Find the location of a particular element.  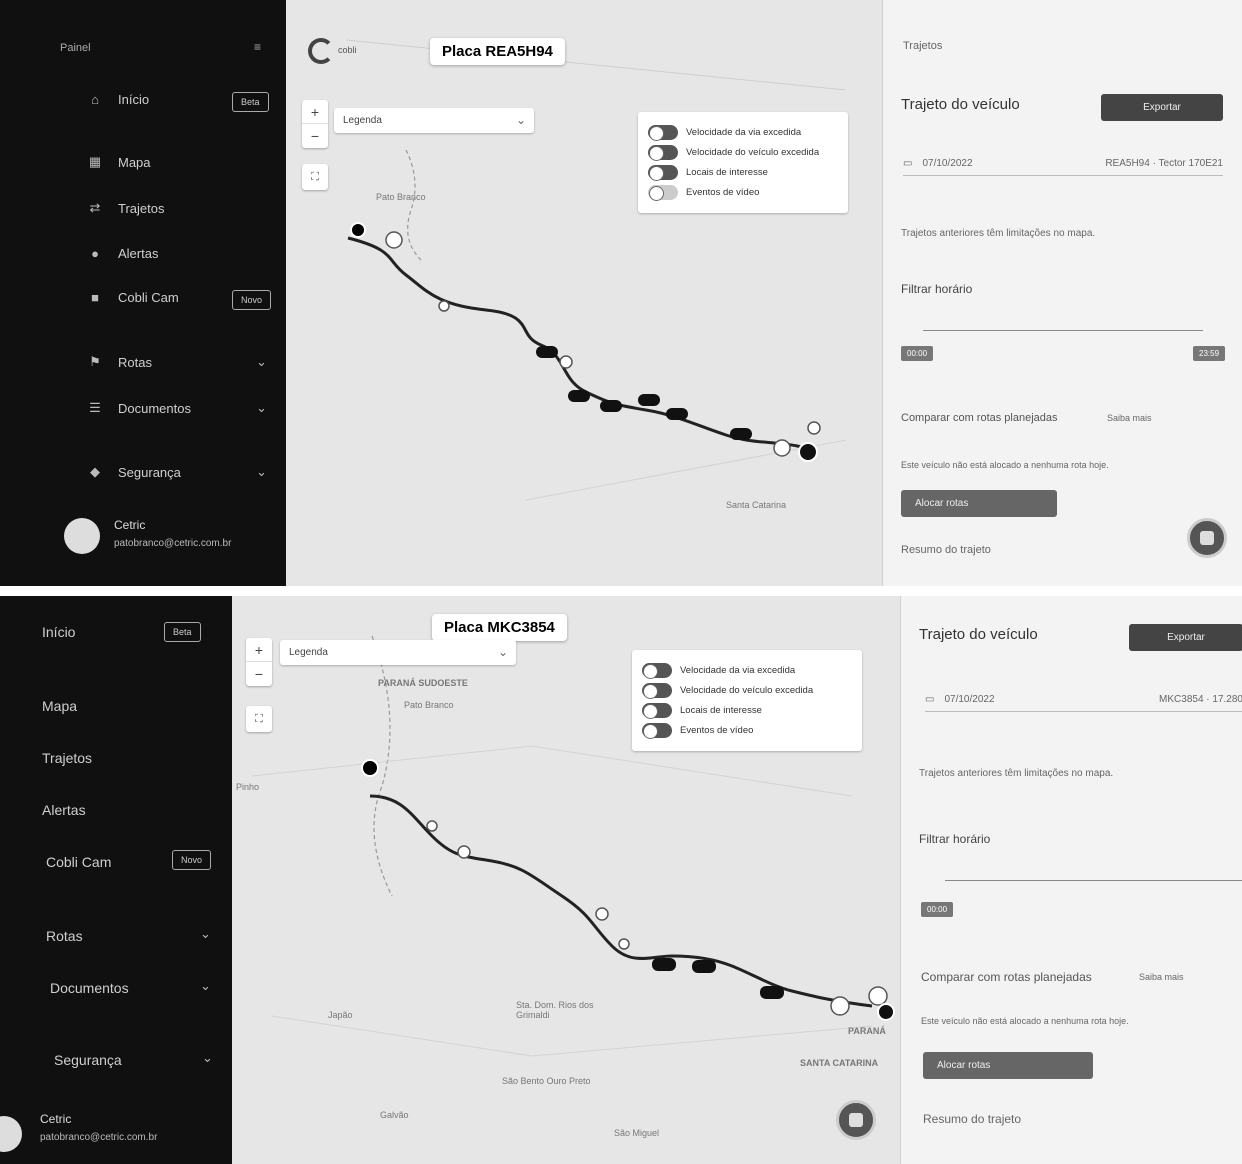

sidebar-item-alertas: Alertas is located at coordinates (64, 810).